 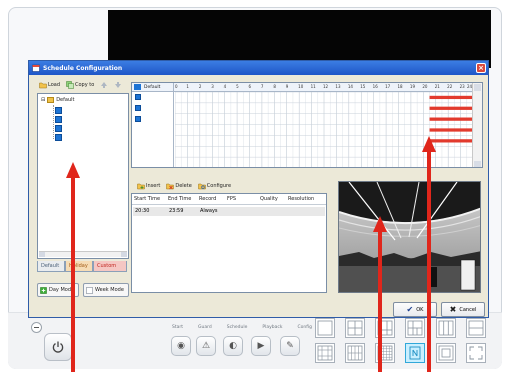 What do you see at coordinates (232, 199) in the screenshot?
I see `col-fps: FPS` at bounding box center [232, 199].